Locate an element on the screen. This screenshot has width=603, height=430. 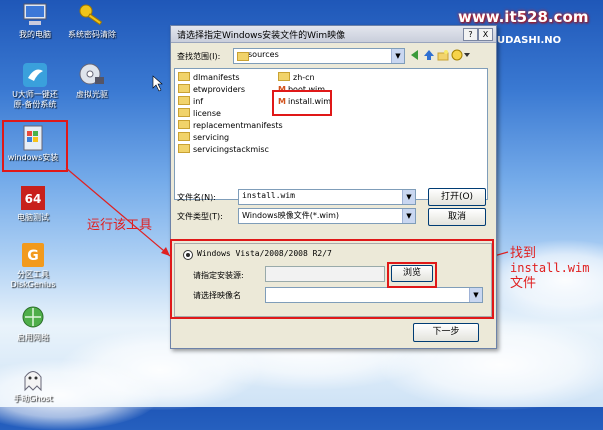
annotation-run-tool: 运行该工具 is located at coordinates (120, 225).